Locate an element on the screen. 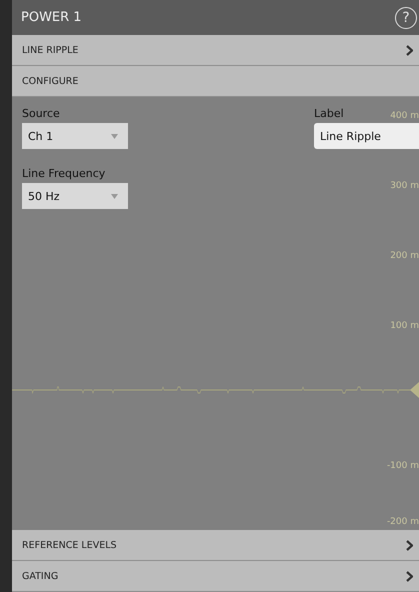 The height and width of the screenshot is (592, 419). axis-label: 300 m is located at coordinates (404, 186).